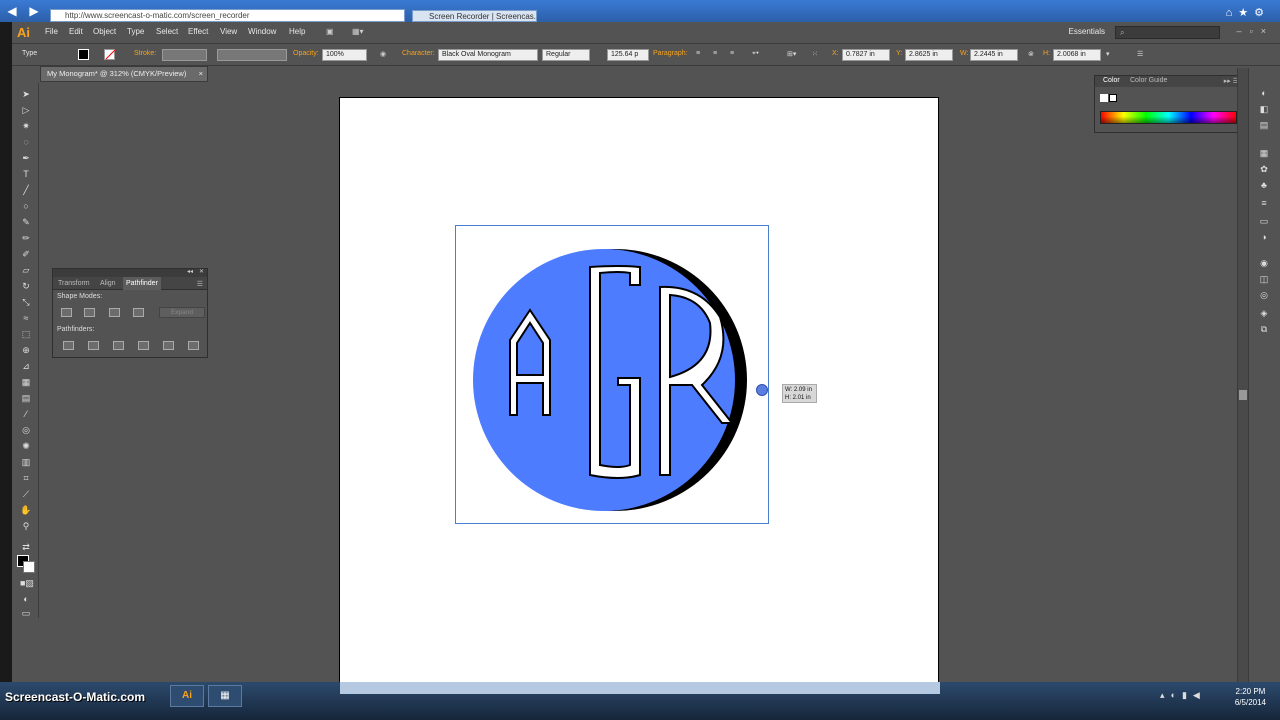 This screenshot has width=1280, height=720. Describe the element at coordinates (762, 390) in the screenshot. I see `resize-cursor-icon` at that location.